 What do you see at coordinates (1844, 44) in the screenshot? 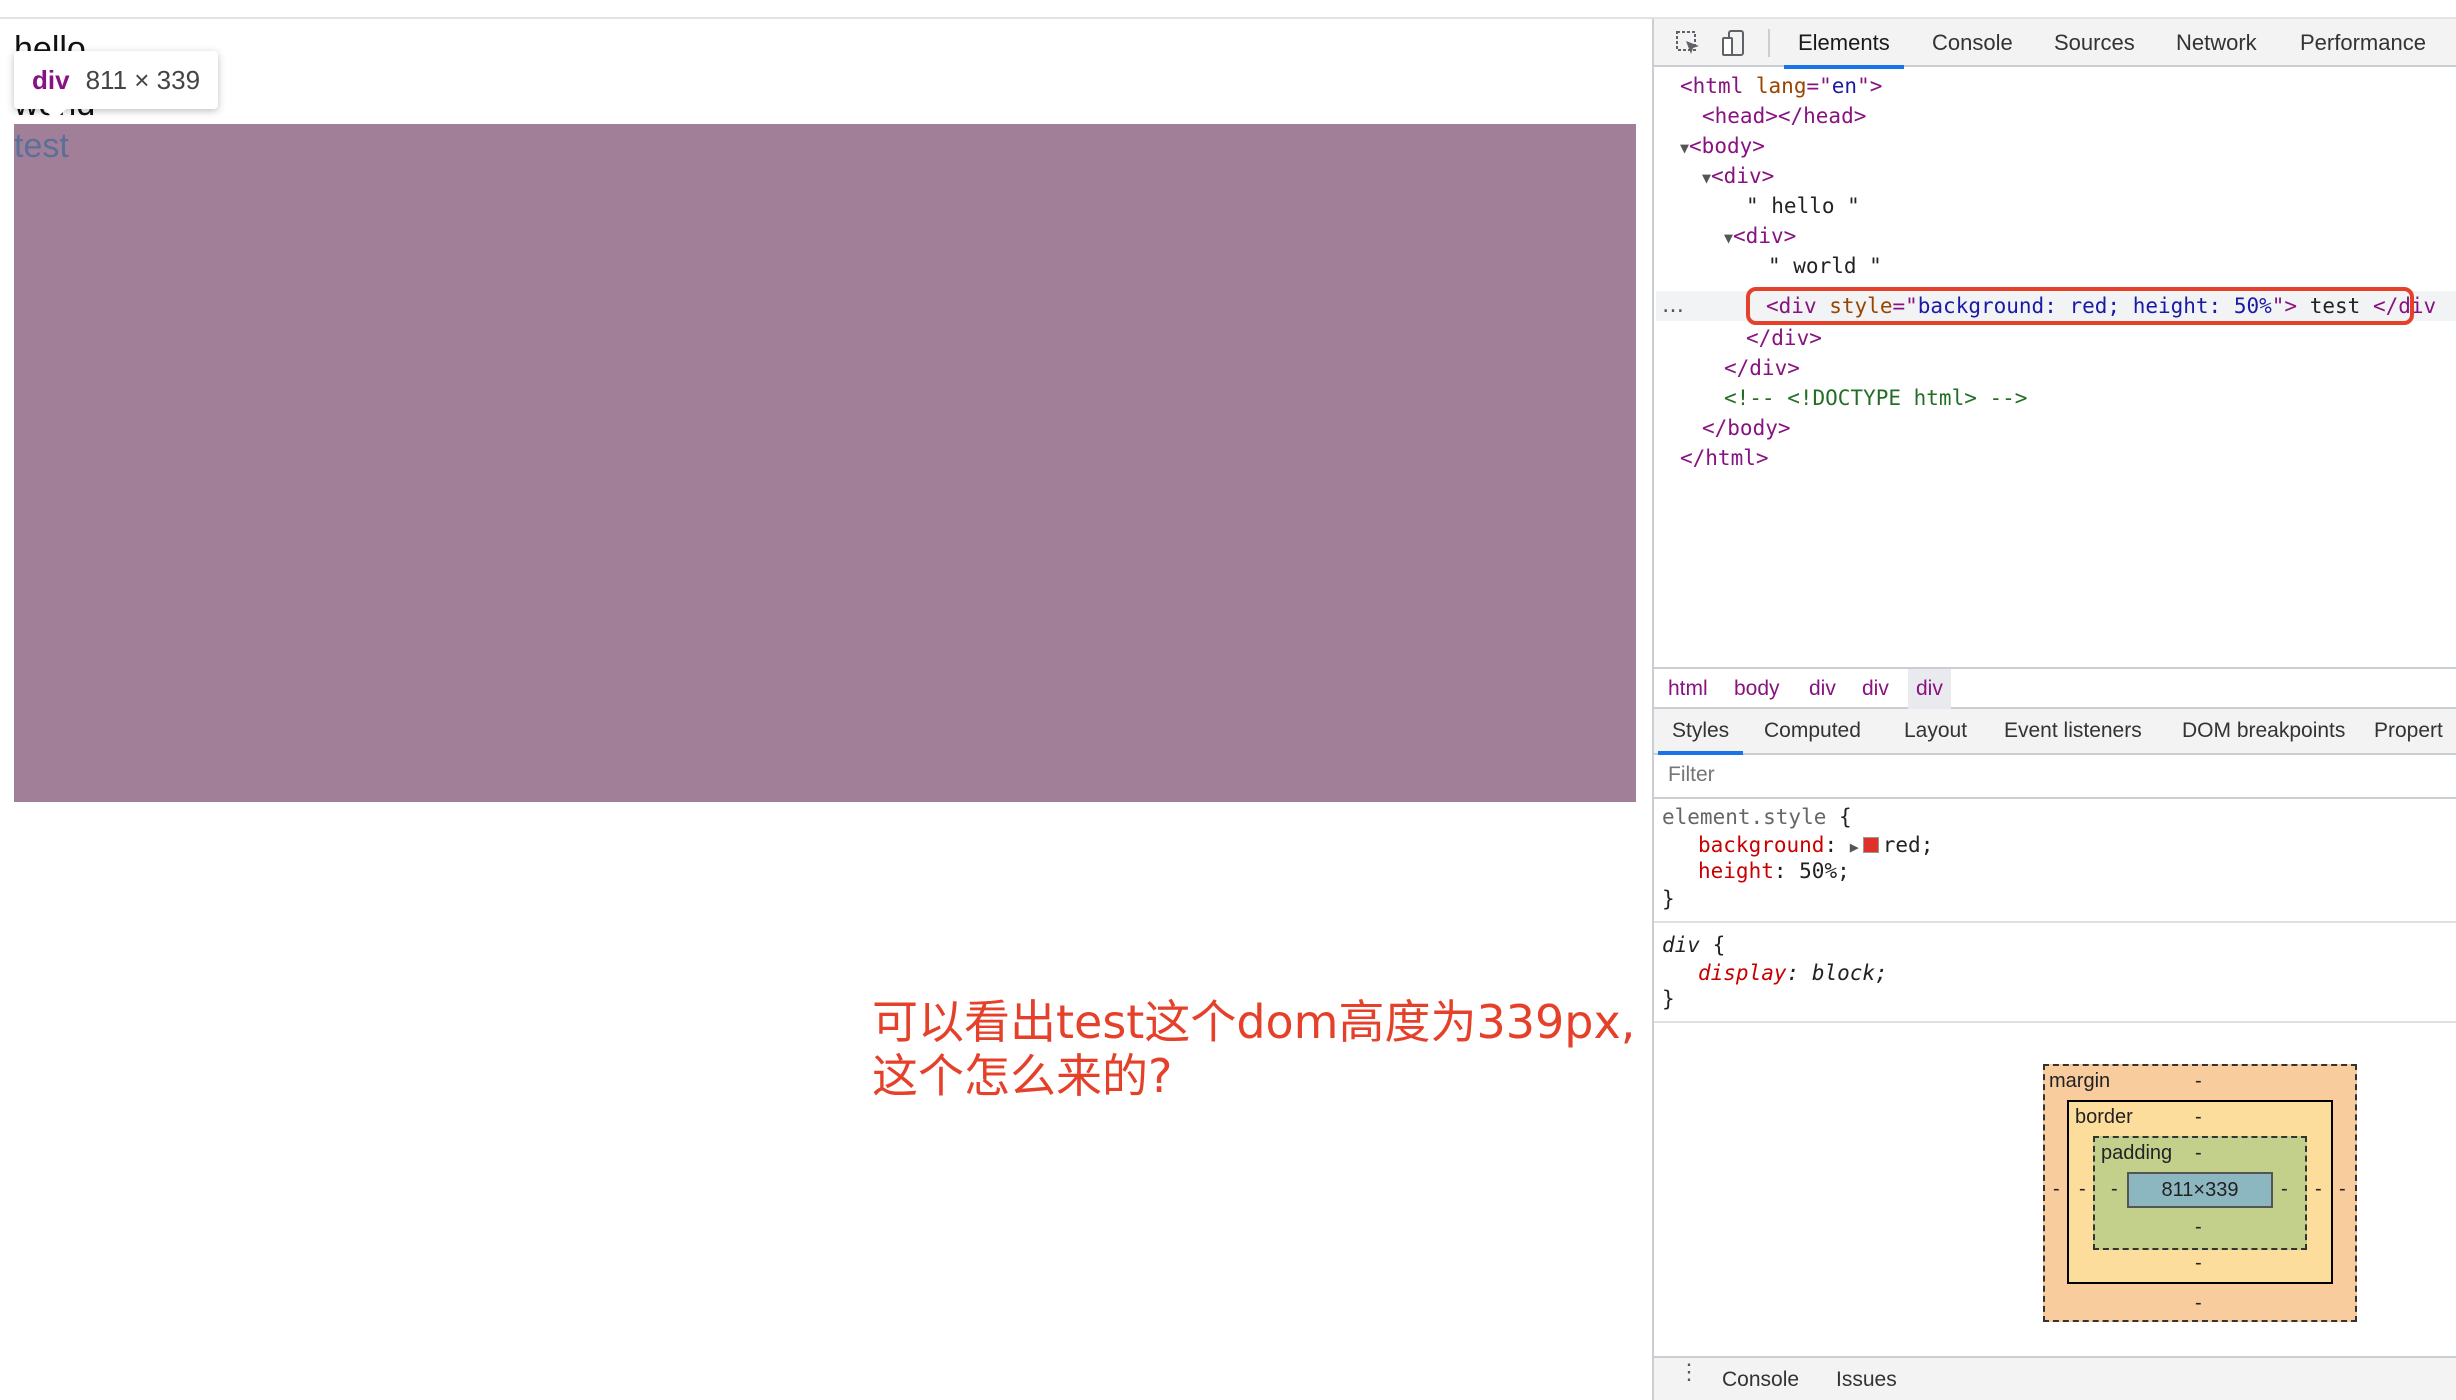
I see `tab-elements: Elements` at bounding box center [1844, 44].